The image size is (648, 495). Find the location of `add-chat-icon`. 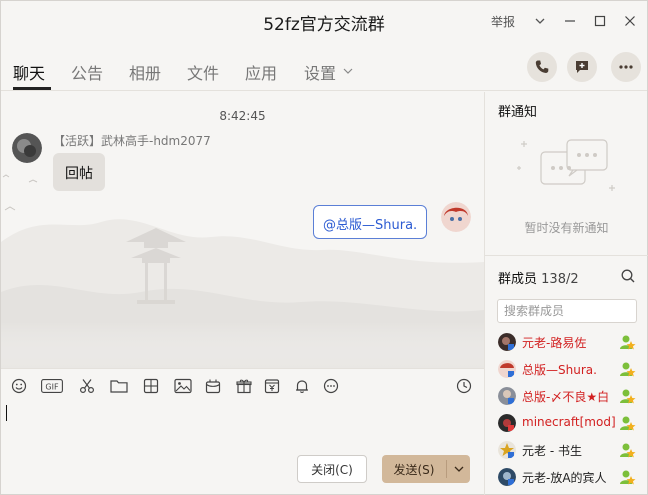

add-chat-icon is located at coordinates (582, 67).